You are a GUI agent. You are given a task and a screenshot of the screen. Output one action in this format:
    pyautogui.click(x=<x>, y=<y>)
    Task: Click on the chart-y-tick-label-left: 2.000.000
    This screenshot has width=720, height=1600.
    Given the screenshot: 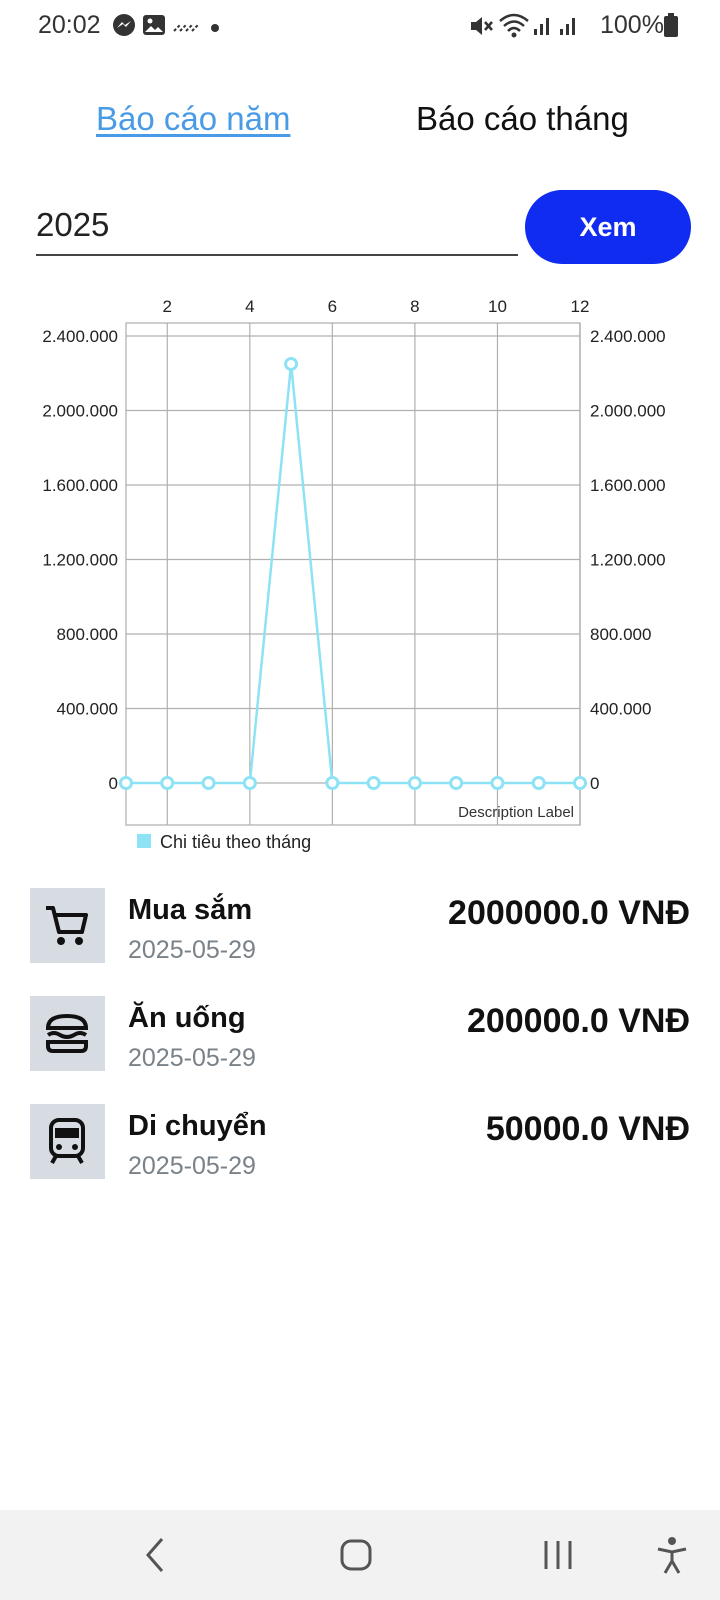 What is the action you would take?
    pyautogui.click(x=80, y=411)
    